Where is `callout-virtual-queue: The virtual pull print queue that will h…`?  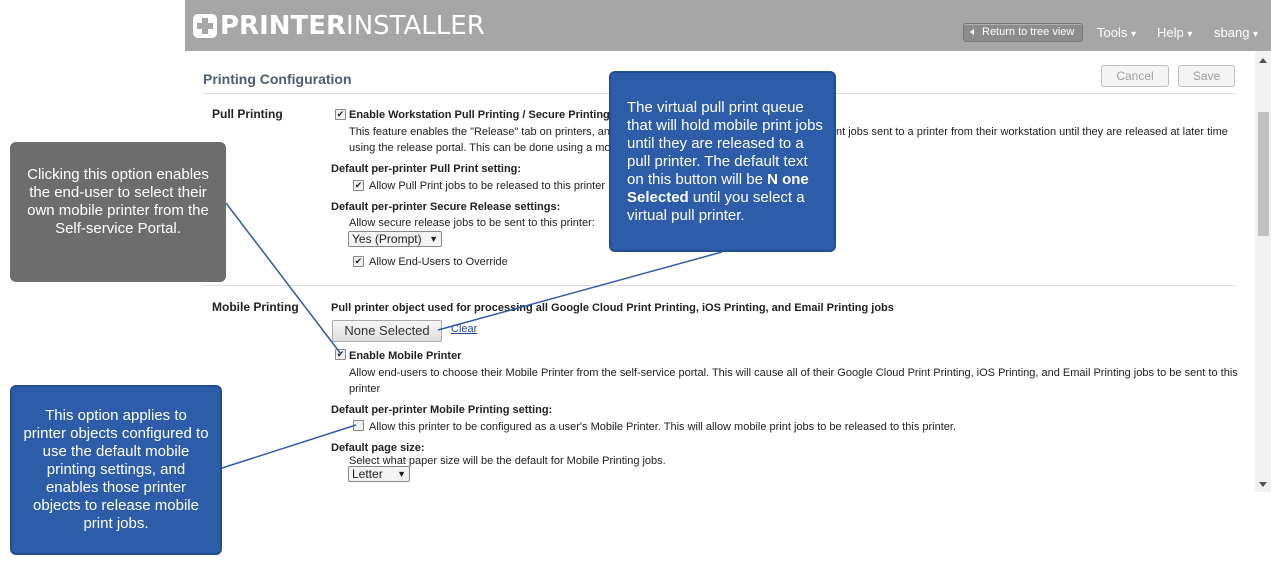 callout-virtual-queue: The virtual pull print queue that will h… is located at coordinates (722, 161).